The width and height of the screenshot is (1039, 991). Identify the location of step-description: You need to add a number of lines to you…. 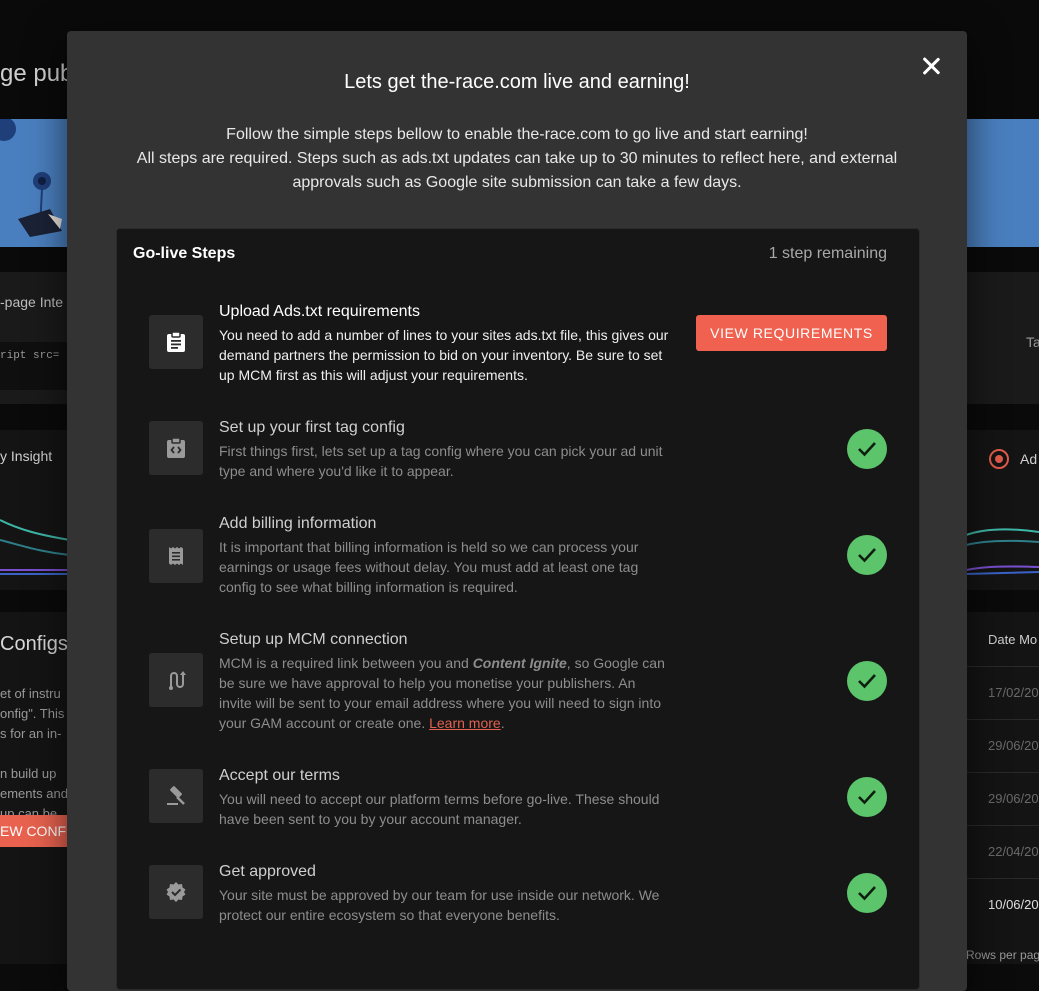
(444, 355).